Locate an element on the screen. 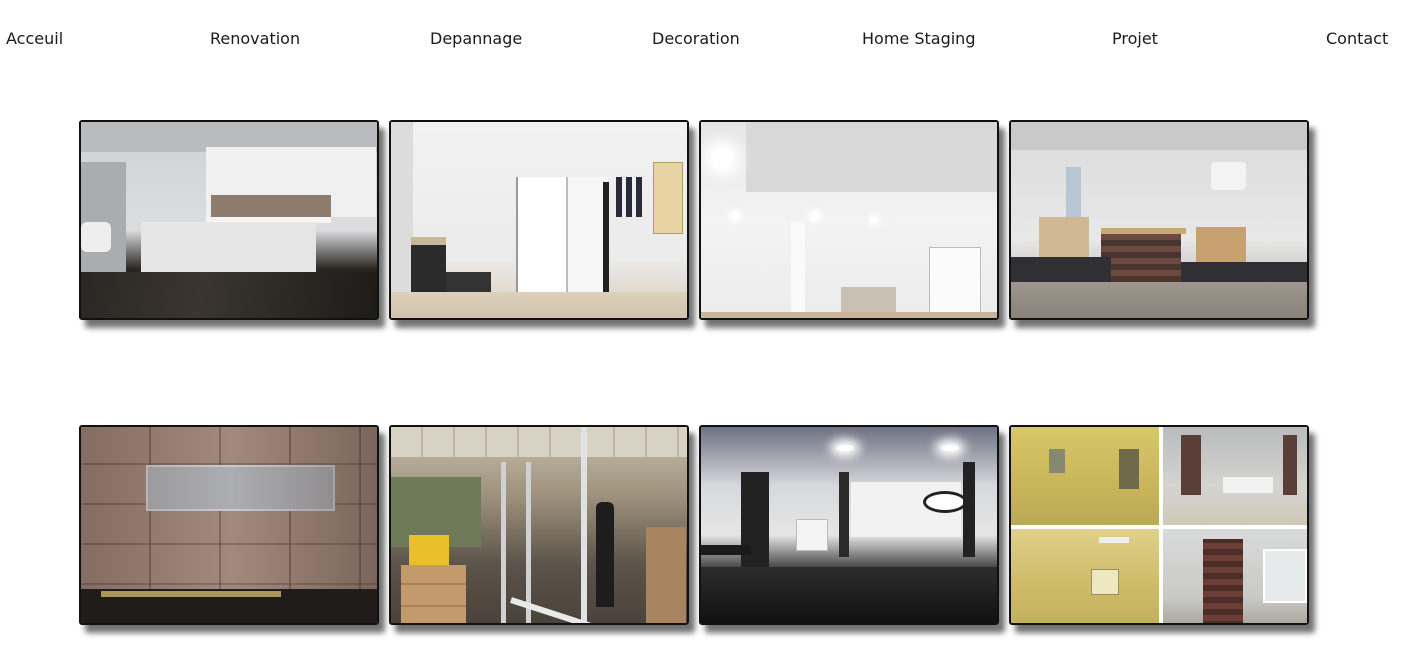 This screenshot has width=1428, height=653. nav-item-contact: Contact is located at coordinates (1357, 39).